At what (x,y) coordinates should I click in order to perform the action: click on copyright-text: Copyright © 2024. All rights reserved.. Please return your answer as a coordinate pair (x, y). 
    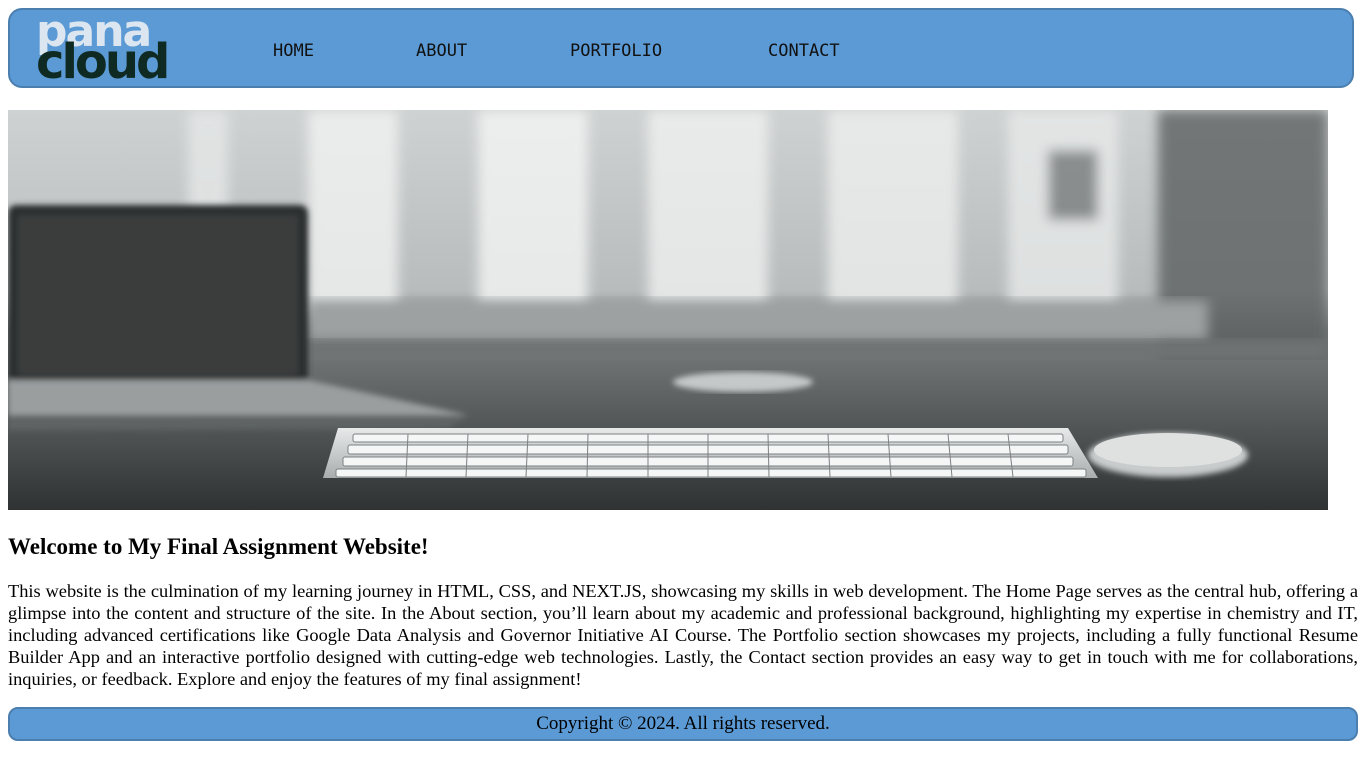
    Looking at the image, I should click on (683, 723).